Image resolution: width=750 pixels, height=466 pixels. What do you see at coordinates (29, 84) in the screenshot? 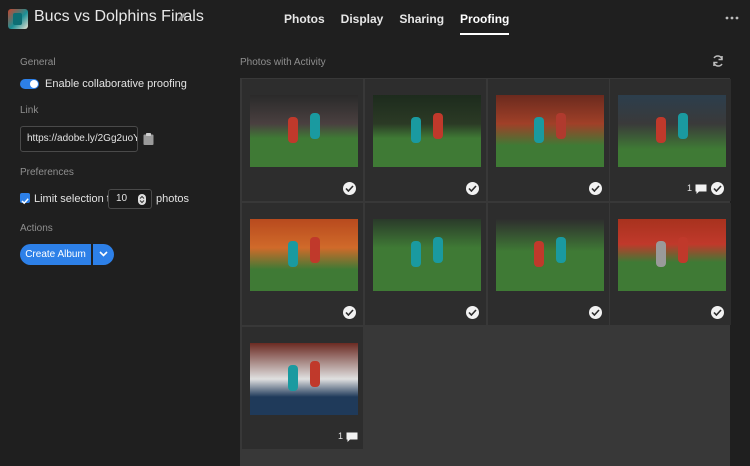
I see `collab-proofing-toggle` at bounding box center [29, 84].